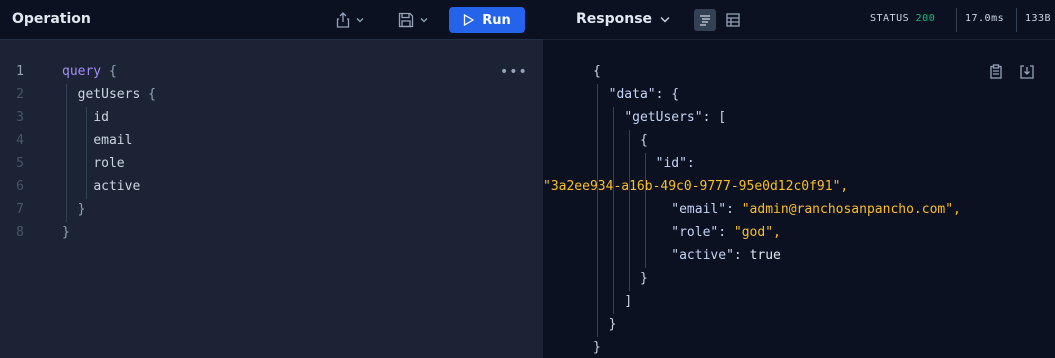  Describe the element at coordinates (113, 140) in the screenshot. I see `field-email: email` at that location.